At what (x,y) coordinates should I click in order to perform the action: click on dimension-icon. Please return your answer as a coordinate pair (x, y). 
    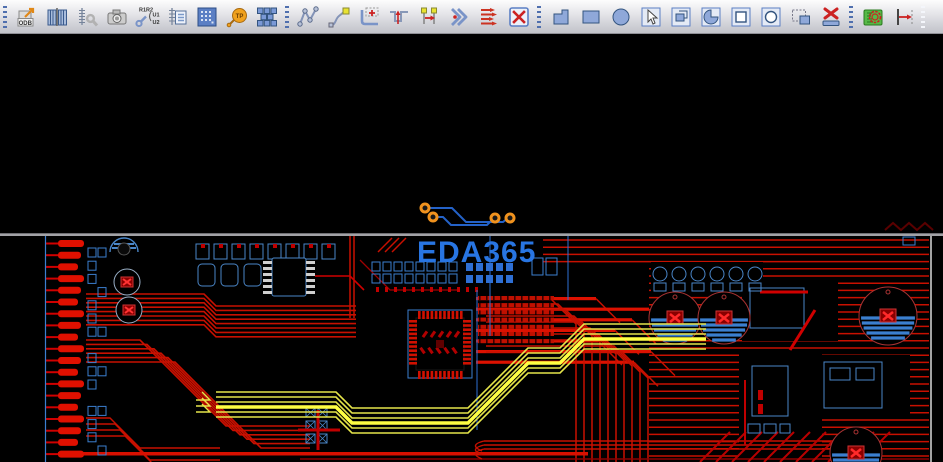
    Looking at the image, I should click on (905, 16).